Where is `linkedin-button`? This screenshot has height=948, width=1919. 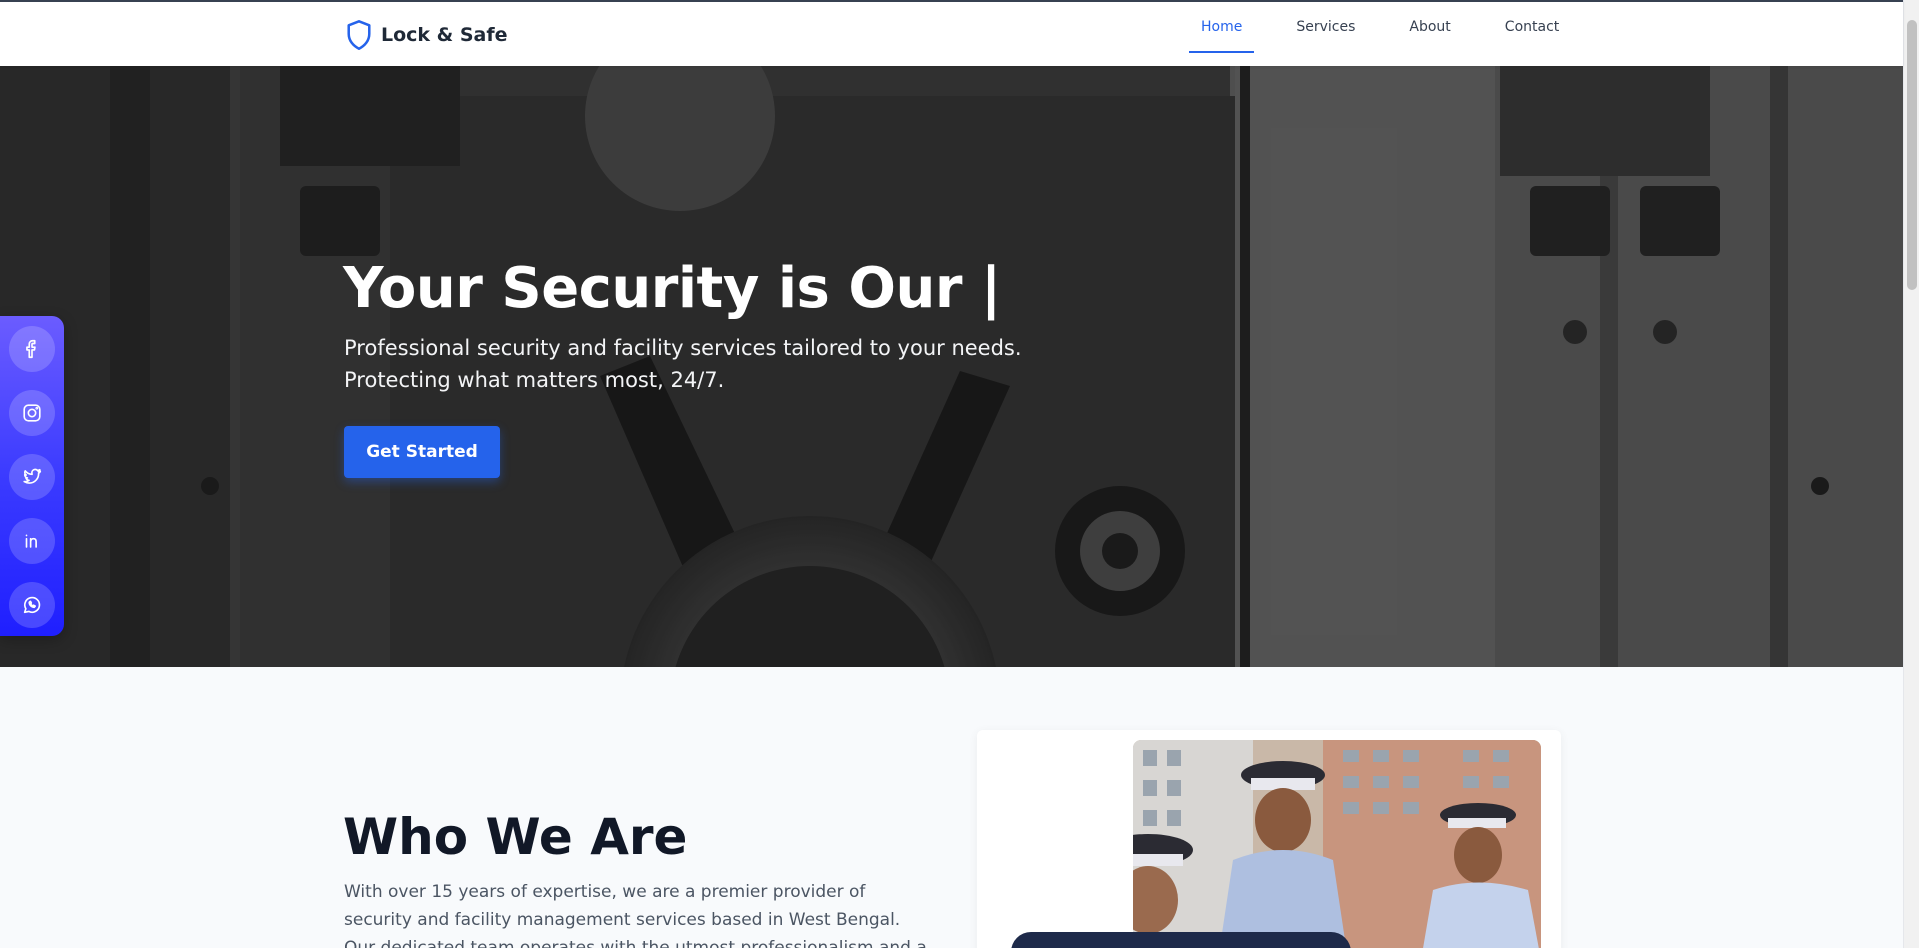
linkedin-button is located at coordinates (32, 541).